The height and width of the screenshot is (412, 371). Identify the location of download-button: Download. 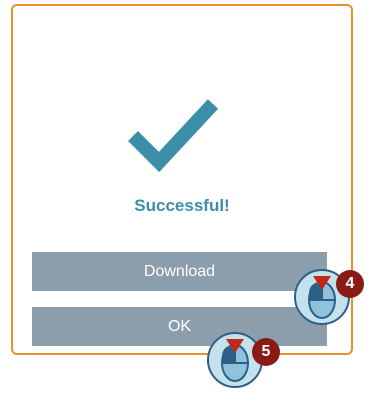
(179, 271).